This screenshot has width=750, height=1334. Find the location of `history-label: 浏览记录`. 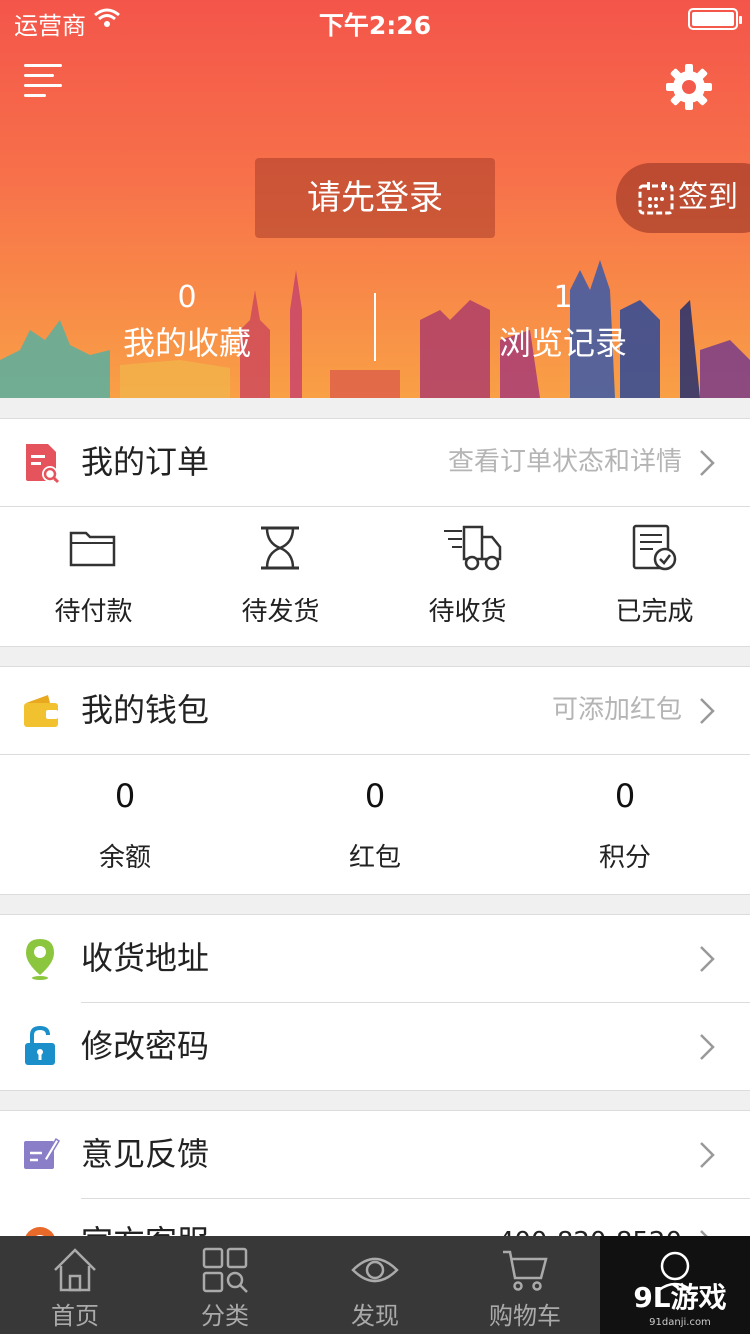

history-label: 浏览记录 is located at coordinates (562, 343).